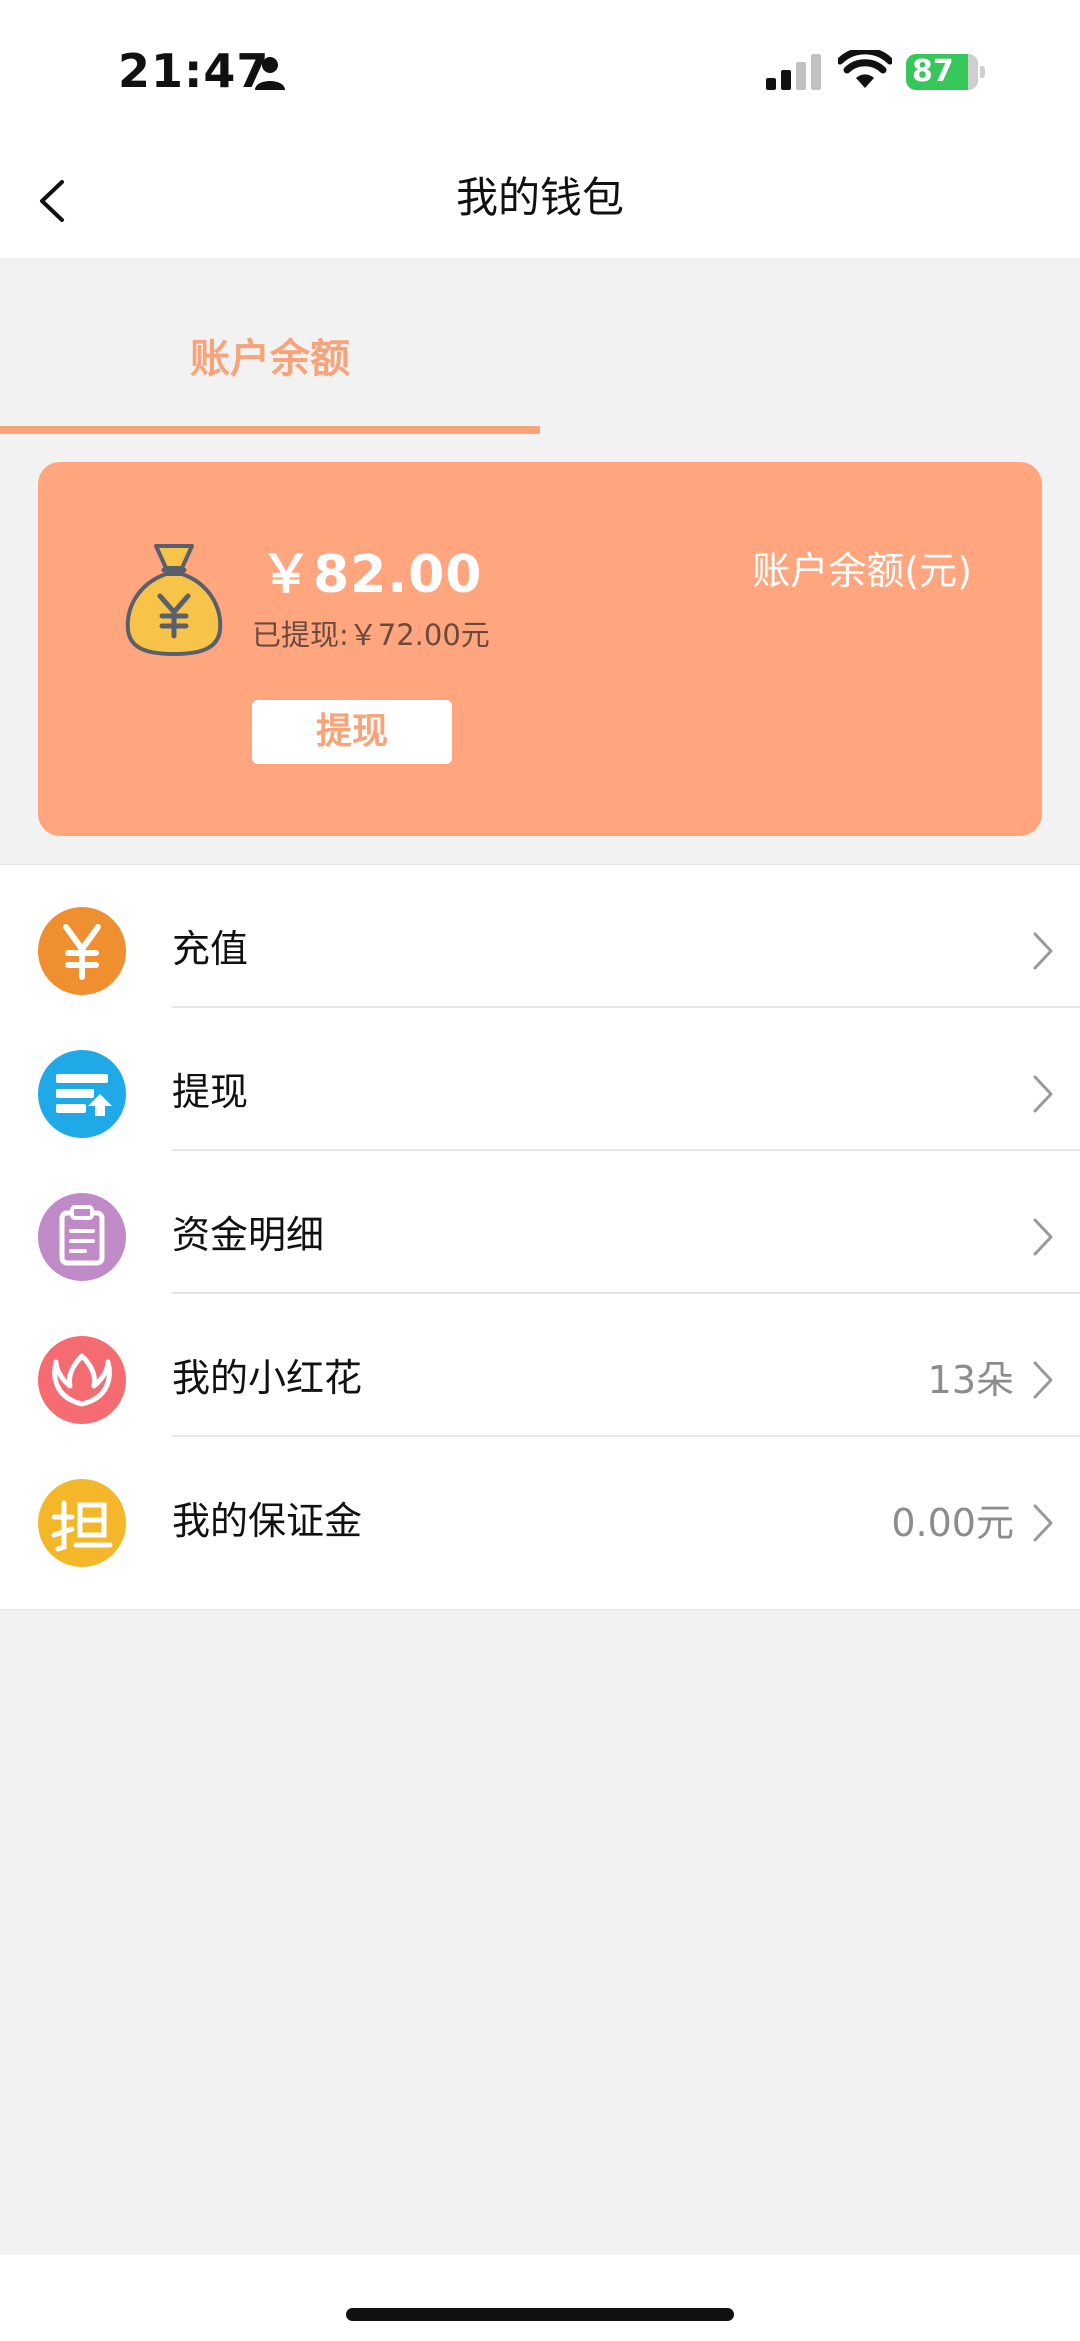 The image size is (1080, 2341). I want to click on clipboard-icon, so click(82, 1237).